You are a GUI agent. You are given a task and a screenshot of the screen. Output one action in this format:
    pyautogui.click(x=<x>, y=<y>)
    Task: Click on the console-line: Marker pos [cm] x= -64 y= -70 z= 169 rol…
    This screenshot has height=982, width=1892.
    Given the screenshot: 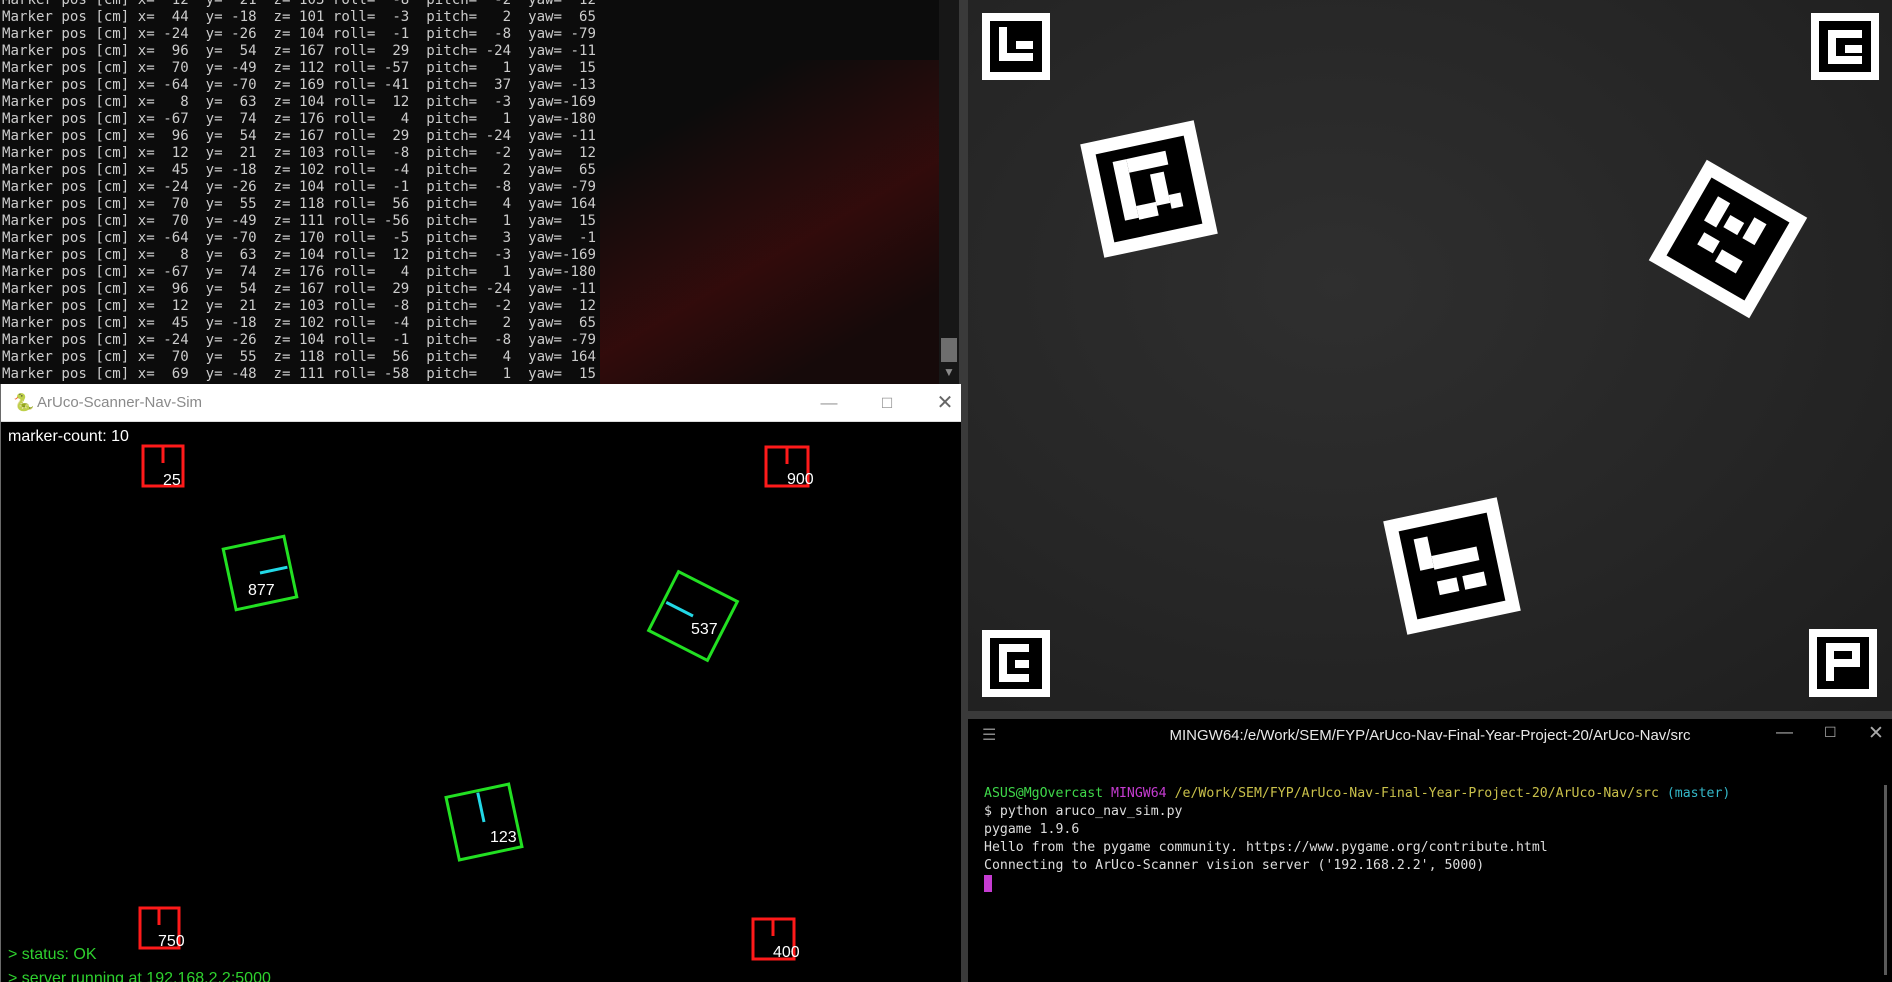 What is the action you would take?
    pyautogui.click(x=299, y=85)
    